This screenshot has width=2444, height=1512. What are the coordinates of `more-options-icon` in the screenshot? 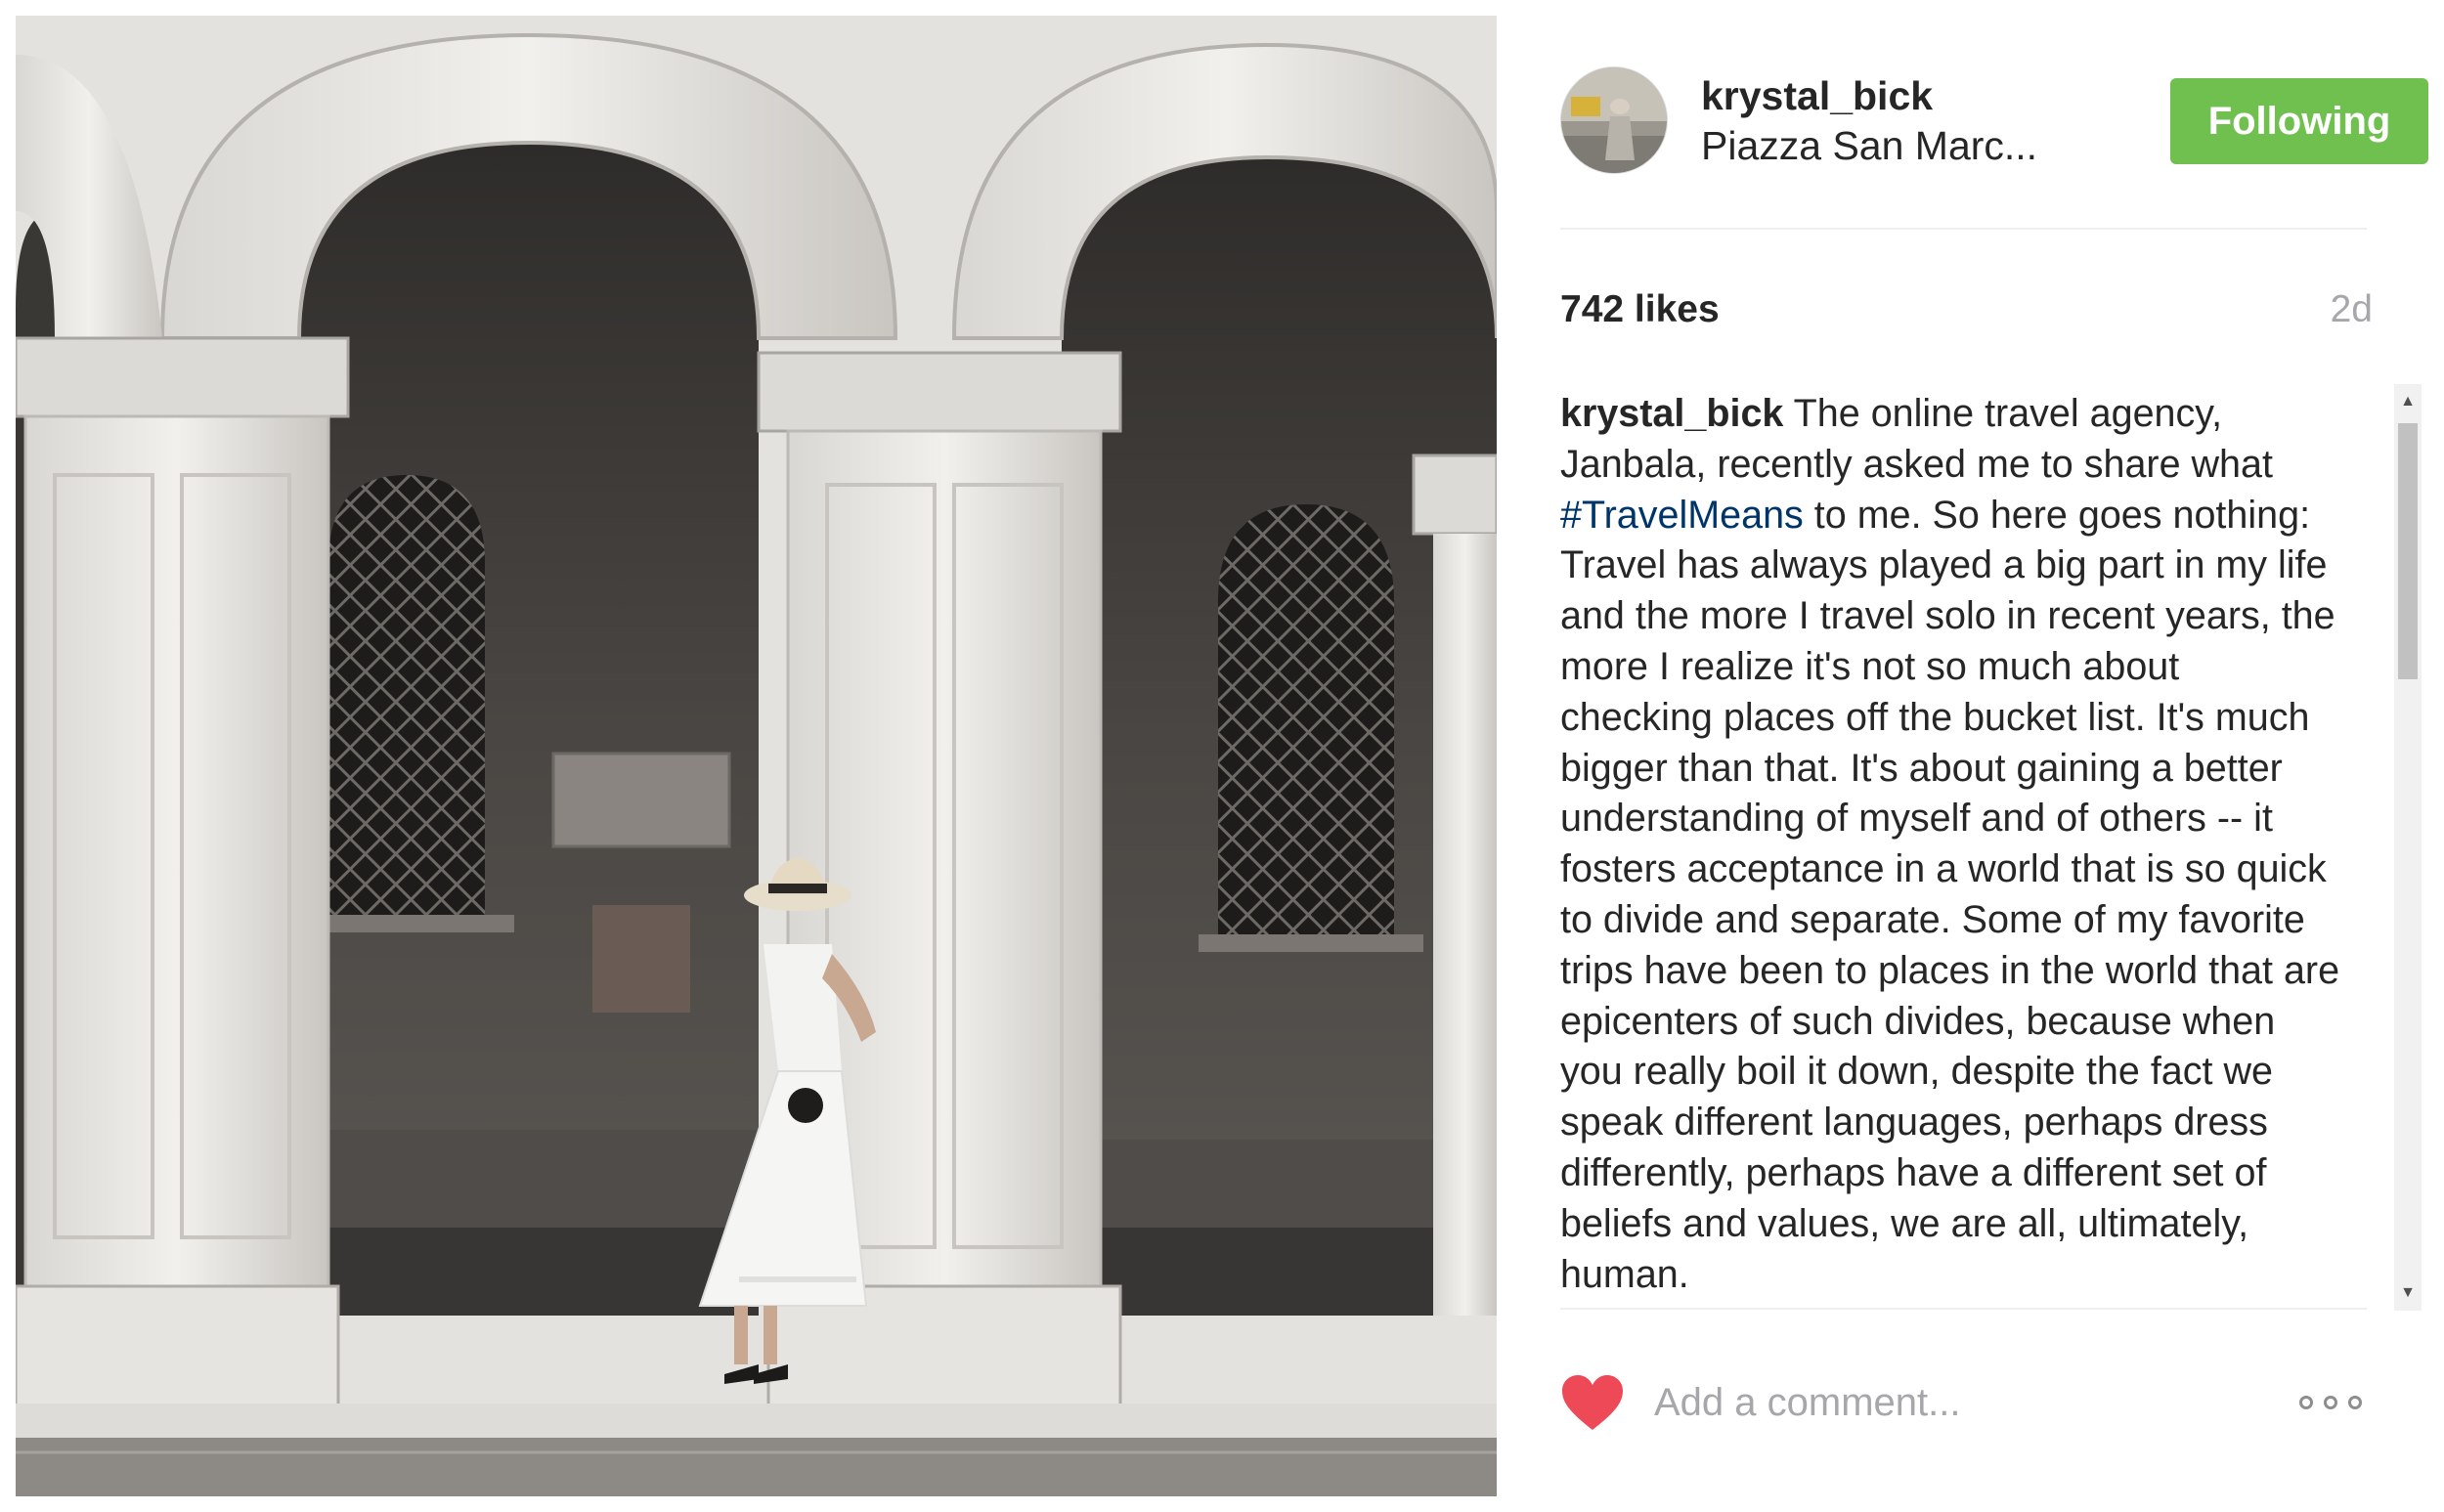 It's located at (2330, 1402).